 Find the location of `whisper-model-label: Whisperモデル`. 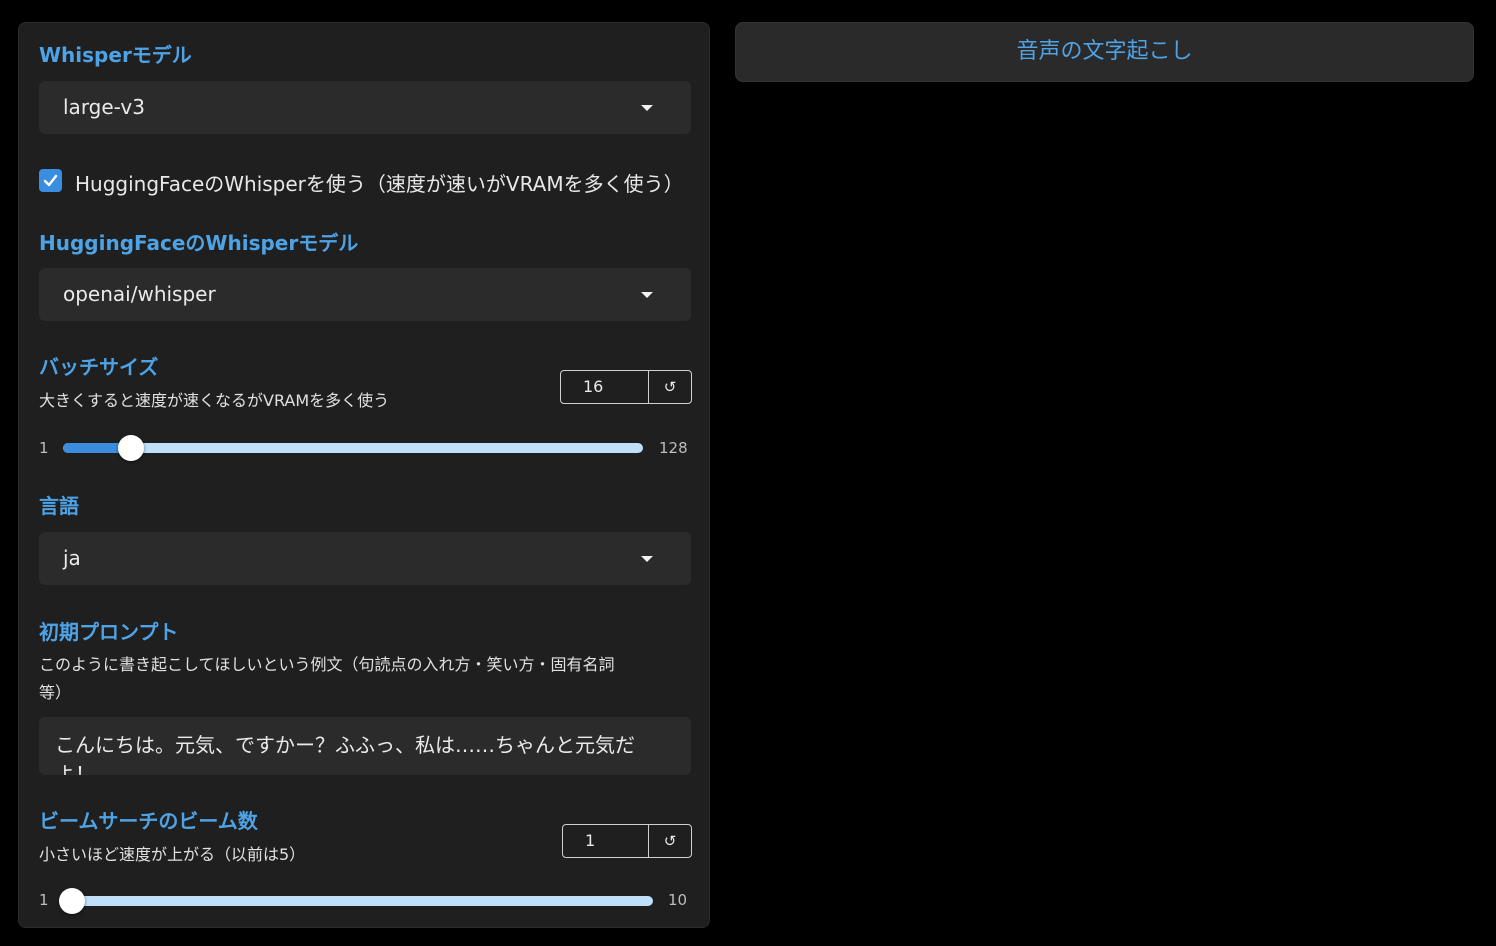

whisper-model-label: Whisperモデル is located at coordinates (115, 55).